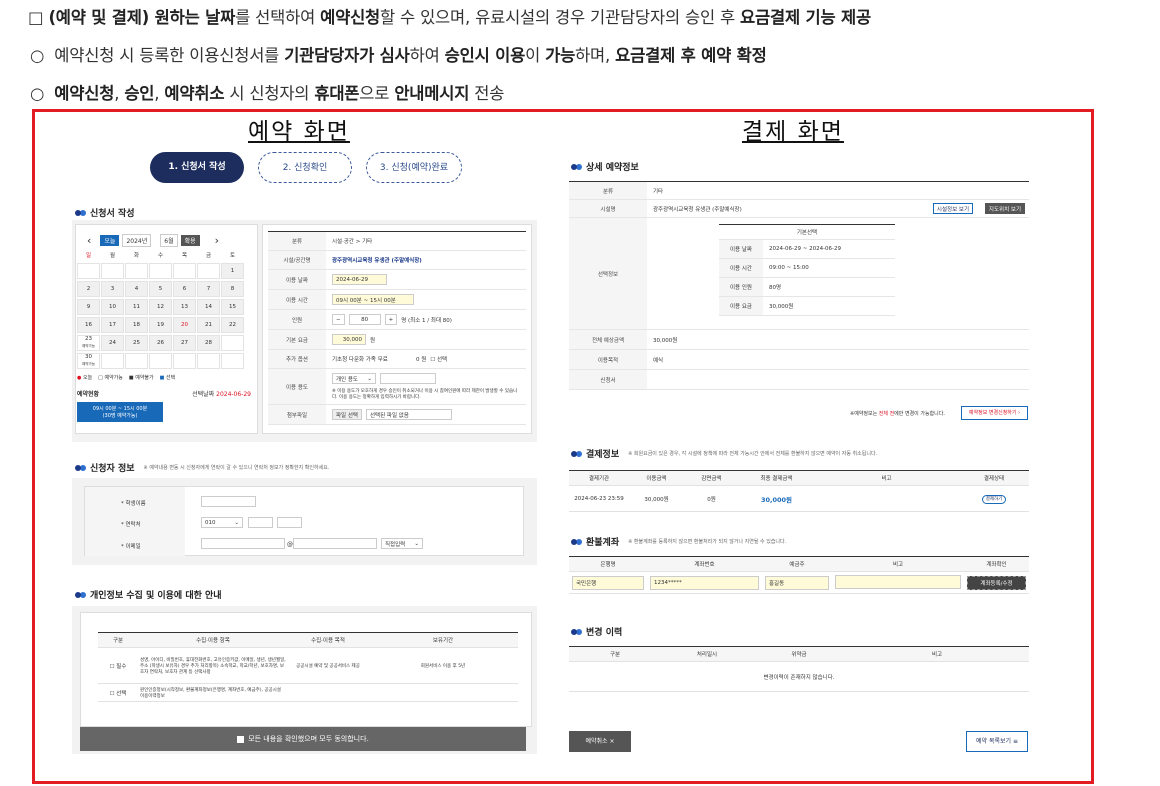  I want to click on pay-button: 결제하기, so click(994, 499).